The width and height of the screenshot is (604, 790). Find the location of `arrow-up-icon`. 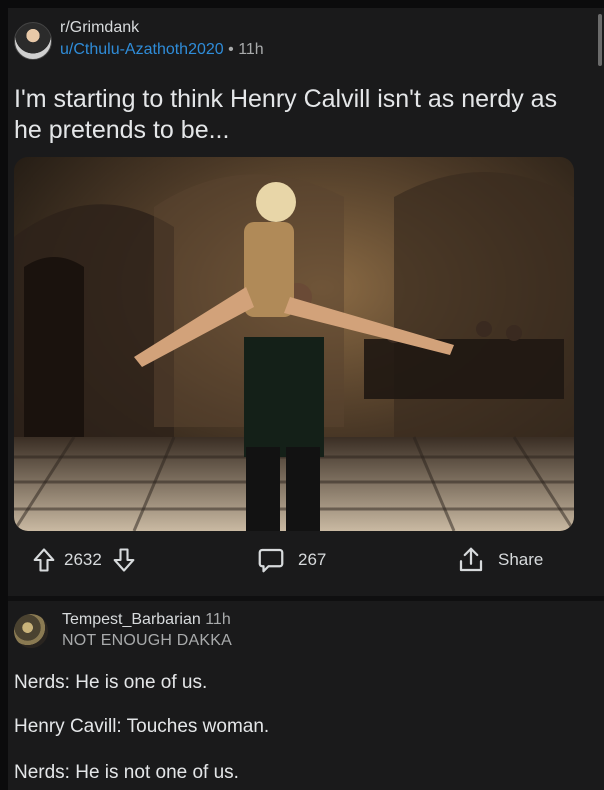

arrow-up-icon is located at coordinates (44, 560).